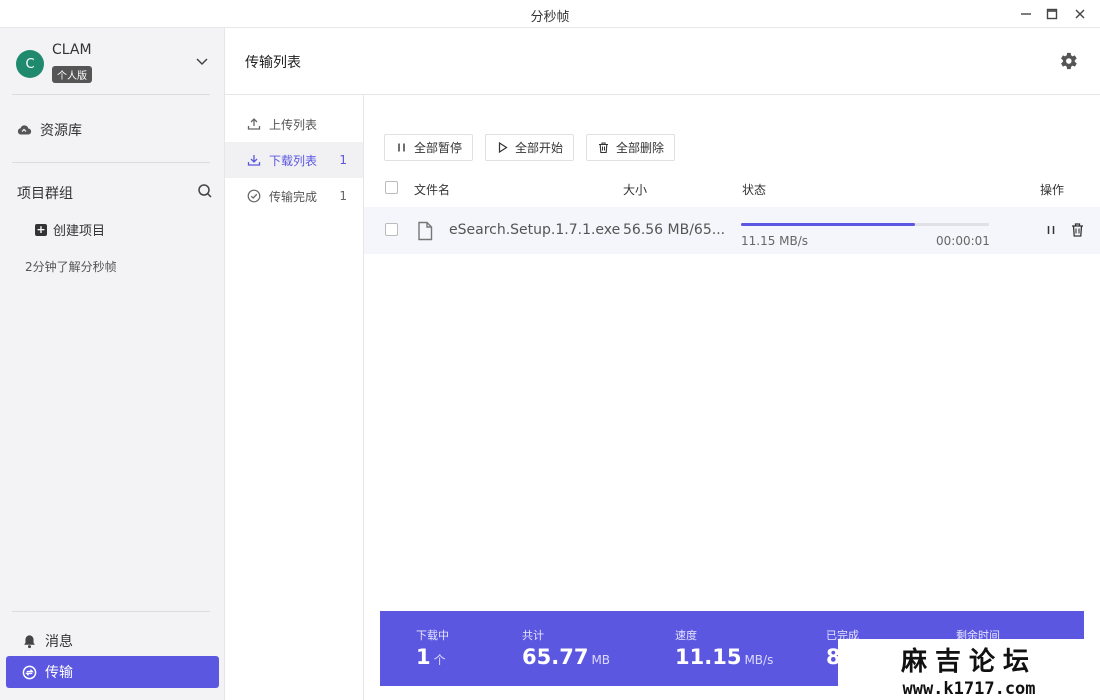  I want to click on delete-all-button: 全部删除, so click(631, 147).